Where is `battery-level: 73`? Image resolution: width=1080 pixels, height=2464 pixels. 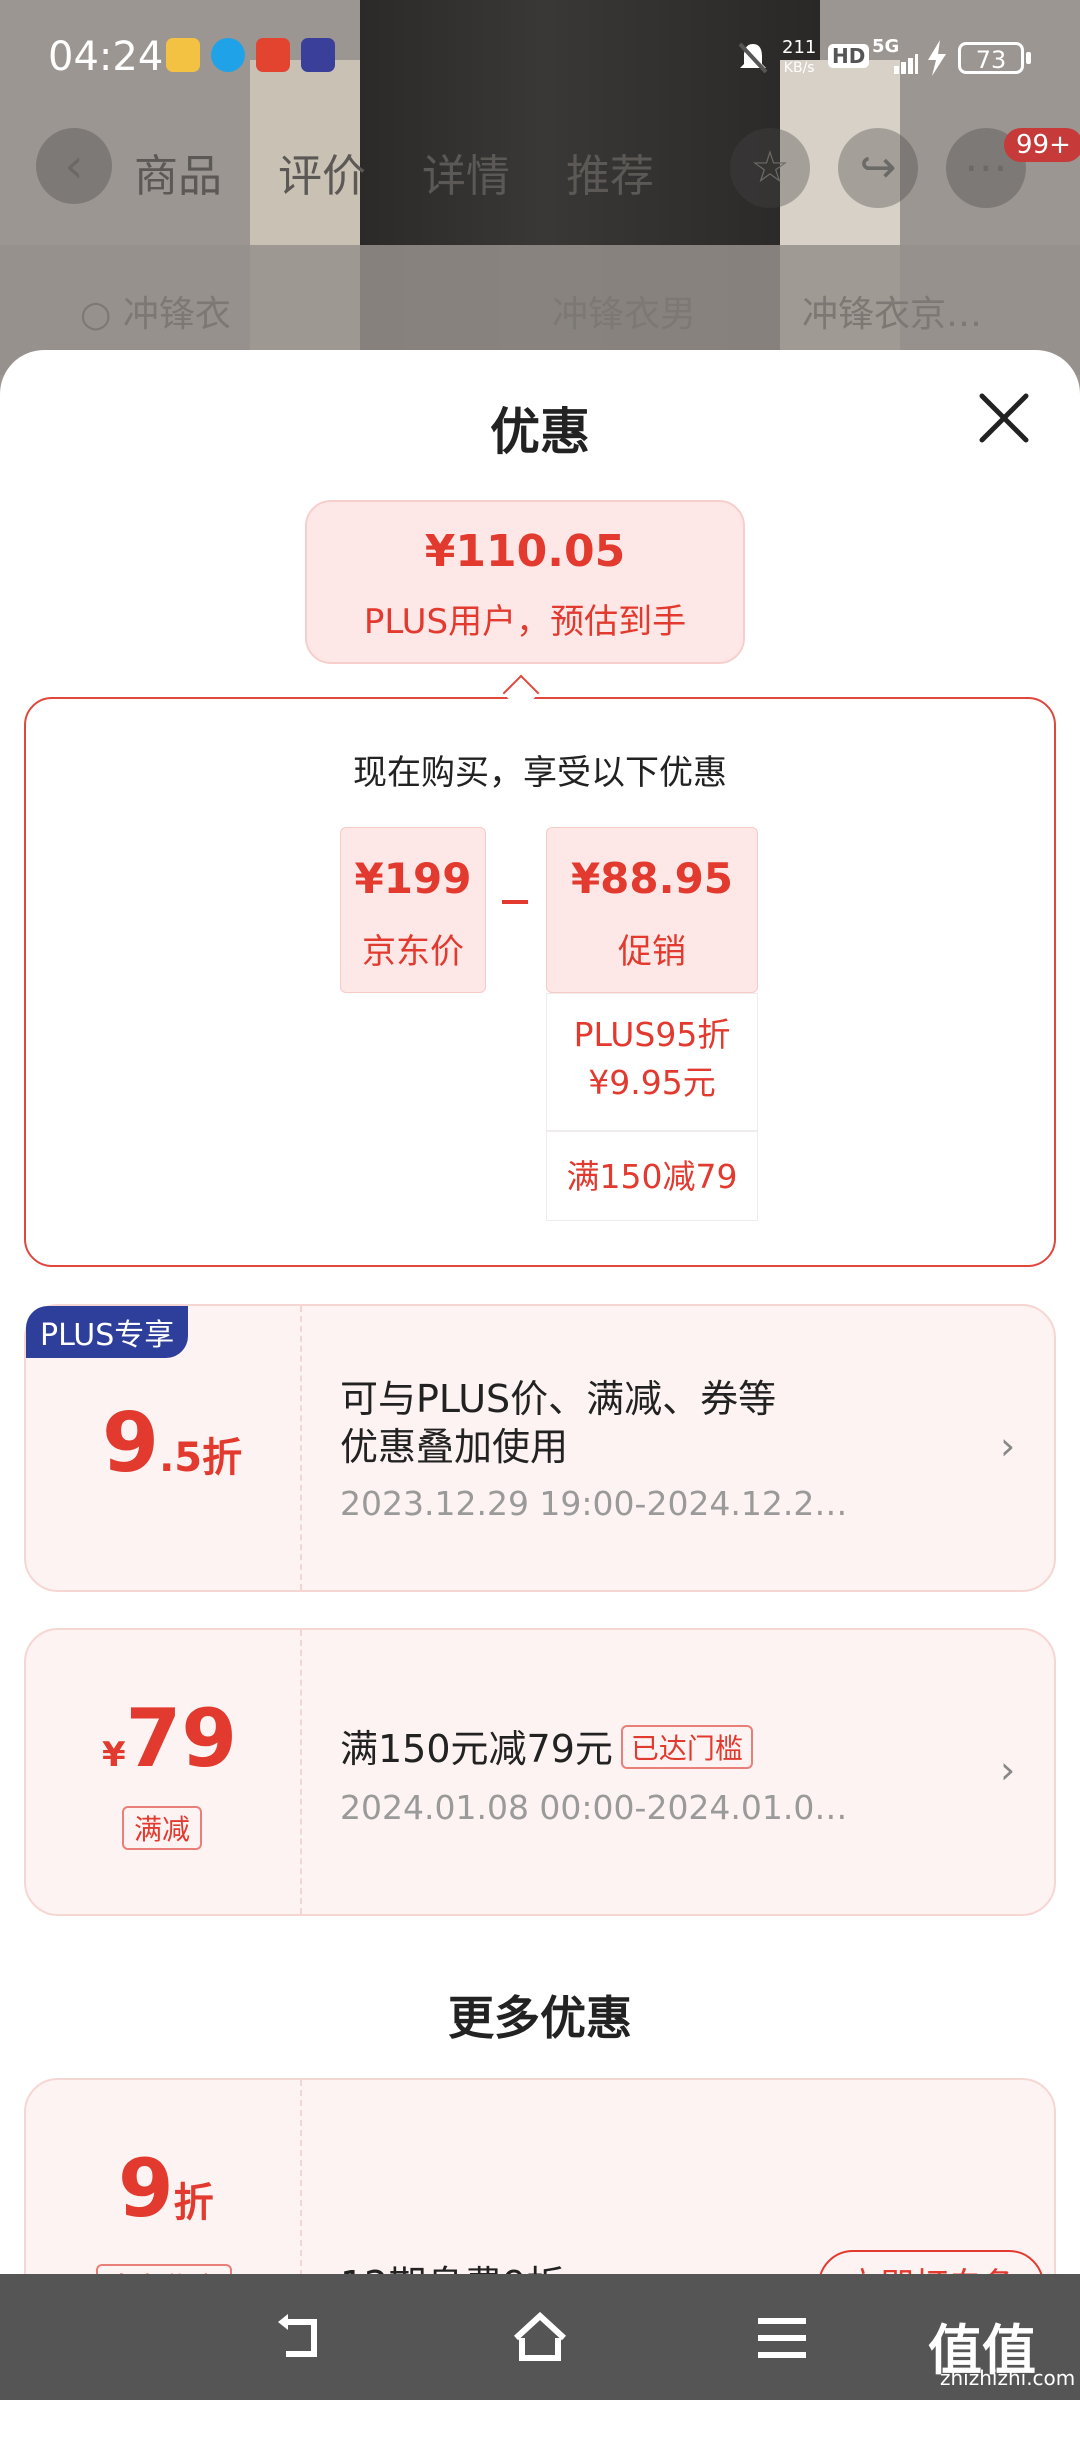
battery-level: 73 is located at coordinates (991, 58).